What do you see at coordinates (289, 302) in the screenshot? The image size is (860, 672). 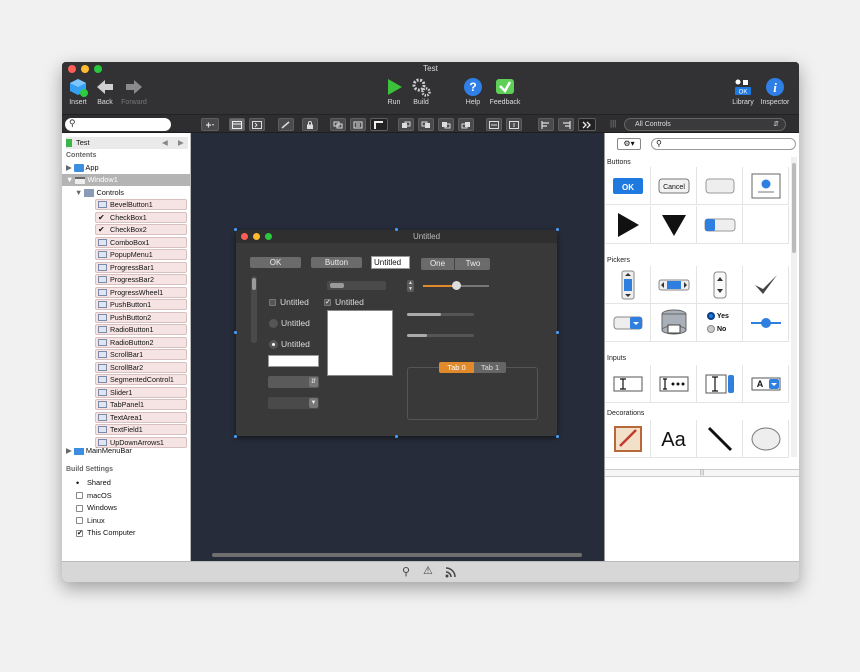 I see `checkbox-1: Untitled` at bounding box center [289, 302].